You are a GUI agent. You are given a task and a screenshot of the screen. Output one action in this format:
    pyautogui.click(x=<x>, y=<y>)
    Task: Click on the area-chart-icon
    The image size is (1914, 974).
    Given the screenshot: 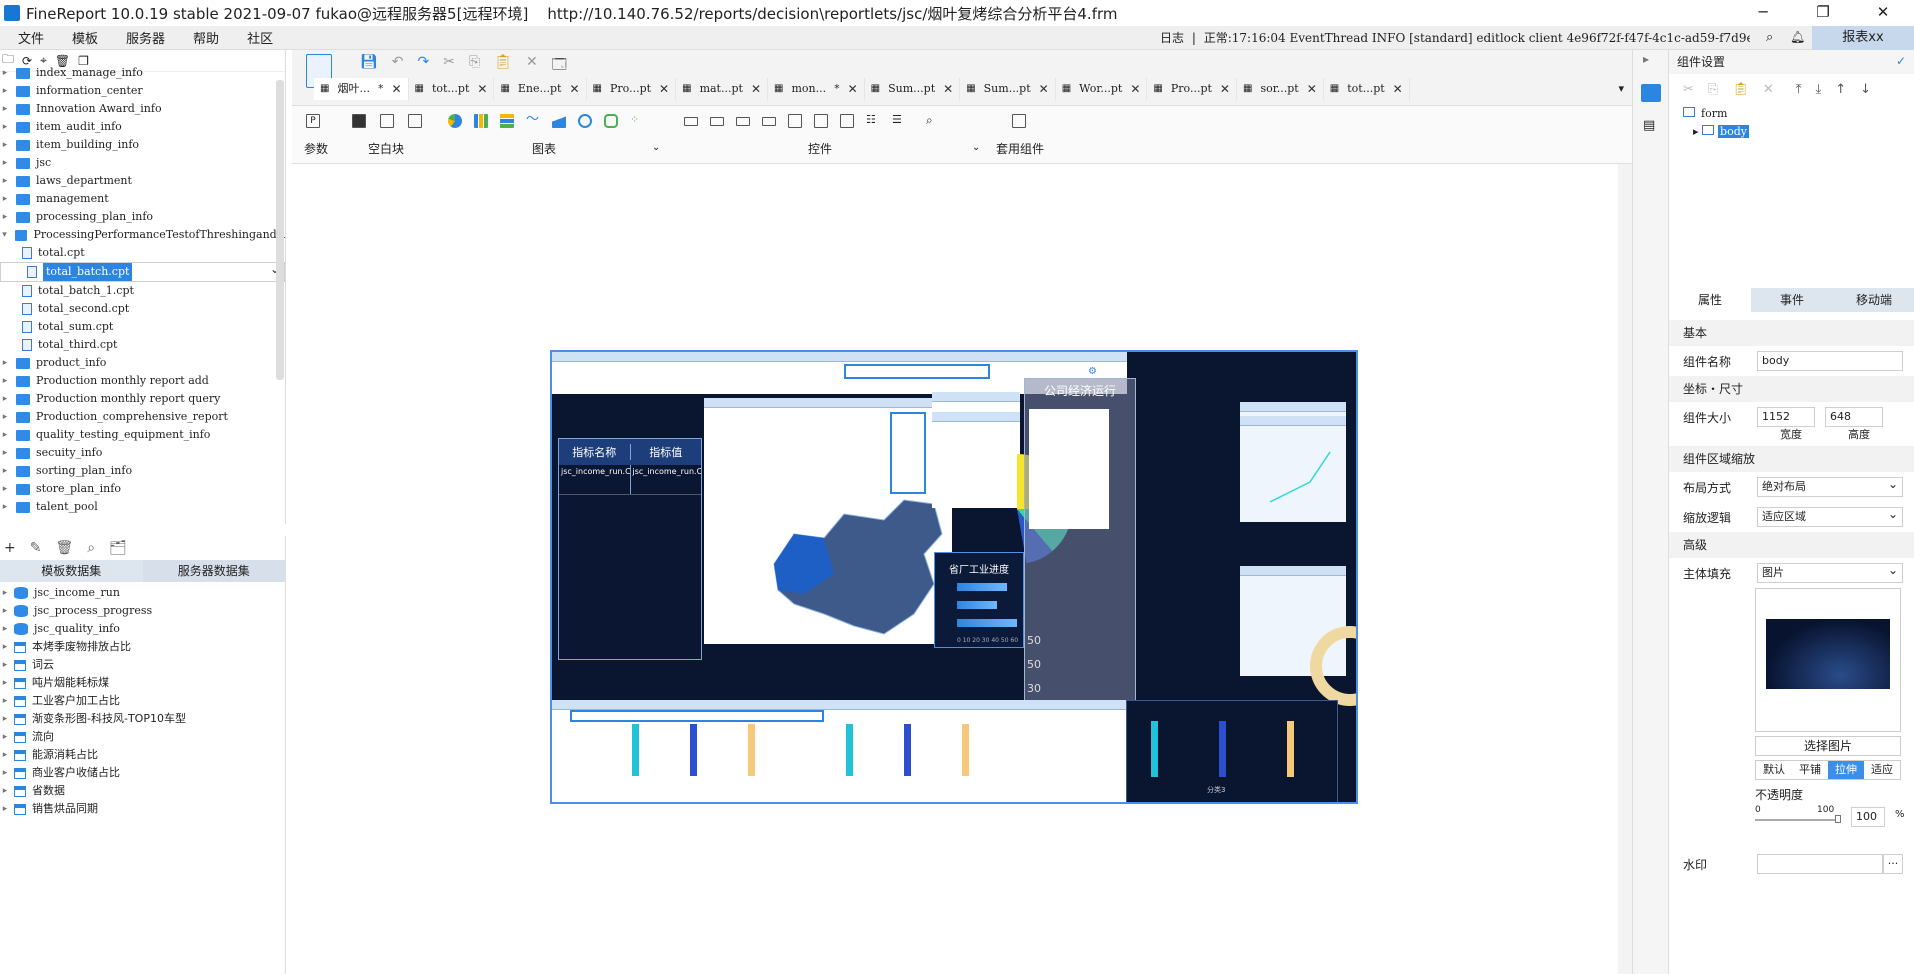 What is the action you would take?
    pyautogui.click(x=559, y=121)
    